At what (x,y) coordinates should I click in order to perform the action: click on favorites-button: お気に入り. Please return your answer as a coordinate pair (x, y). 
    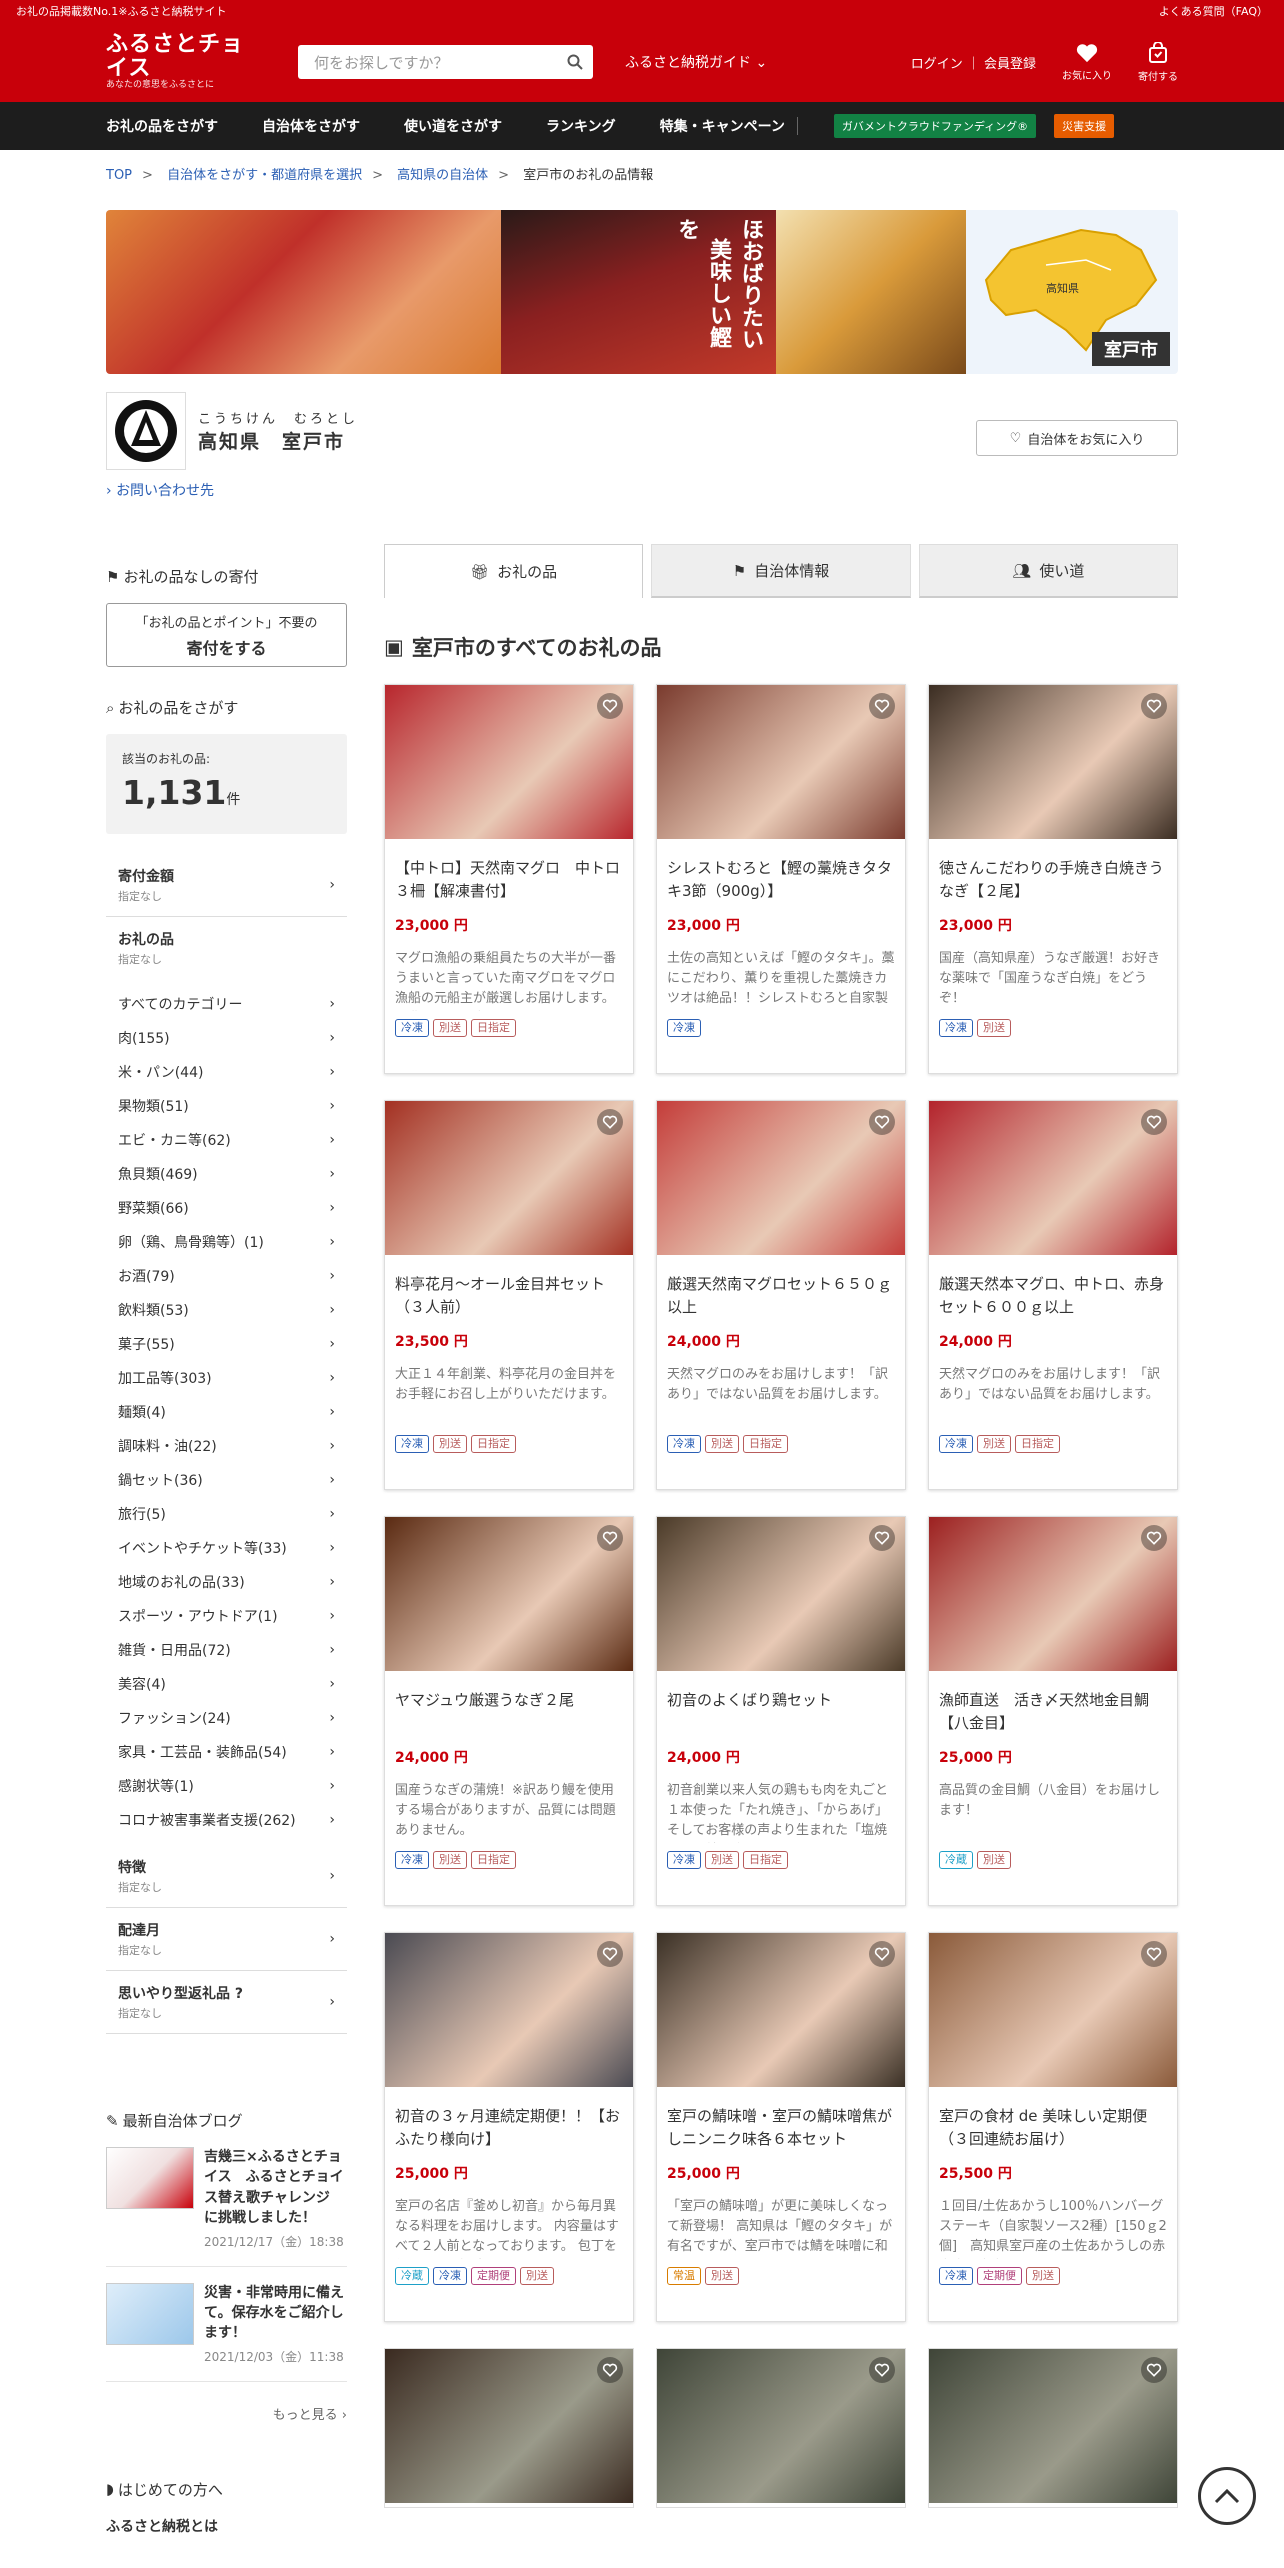
    Looking at the image, I should click on (1087, 62).